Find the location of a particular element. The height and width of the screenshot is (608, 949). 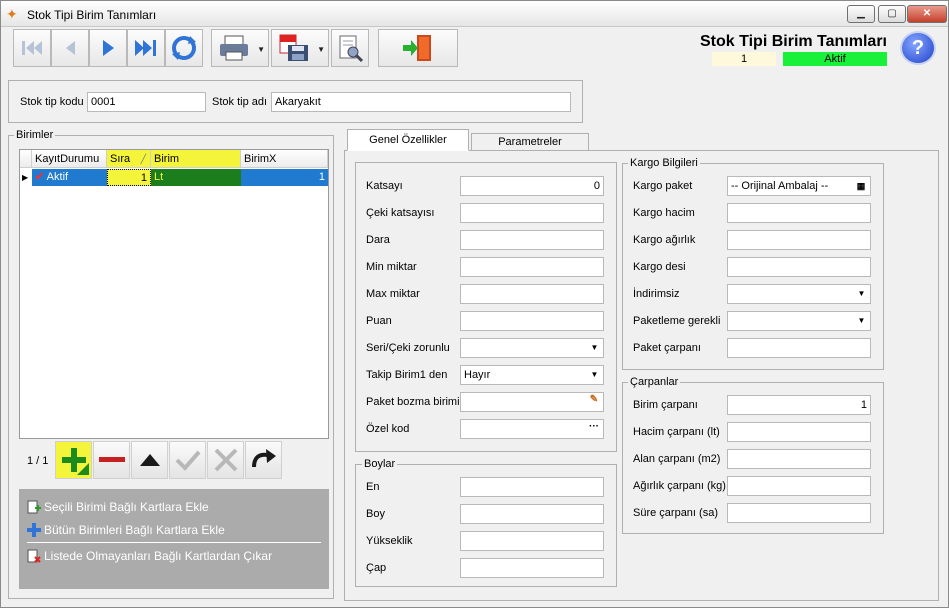

maximize-button: ▢ is located at coordinates (892, 14).